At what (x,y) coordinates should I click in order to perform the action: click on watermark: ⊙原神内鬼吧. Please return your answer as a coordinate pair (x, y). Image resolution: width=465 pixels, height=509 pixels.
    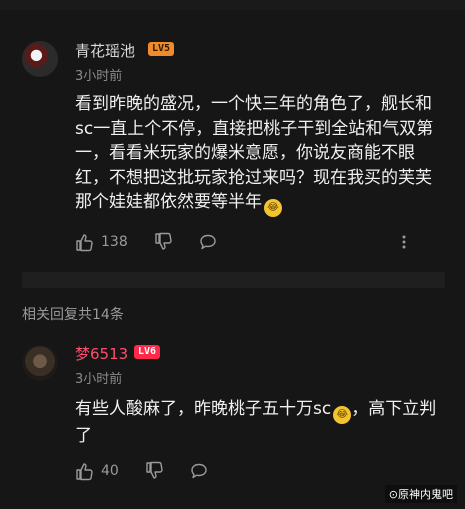
    Looking at the image, I should click on (420, 494).